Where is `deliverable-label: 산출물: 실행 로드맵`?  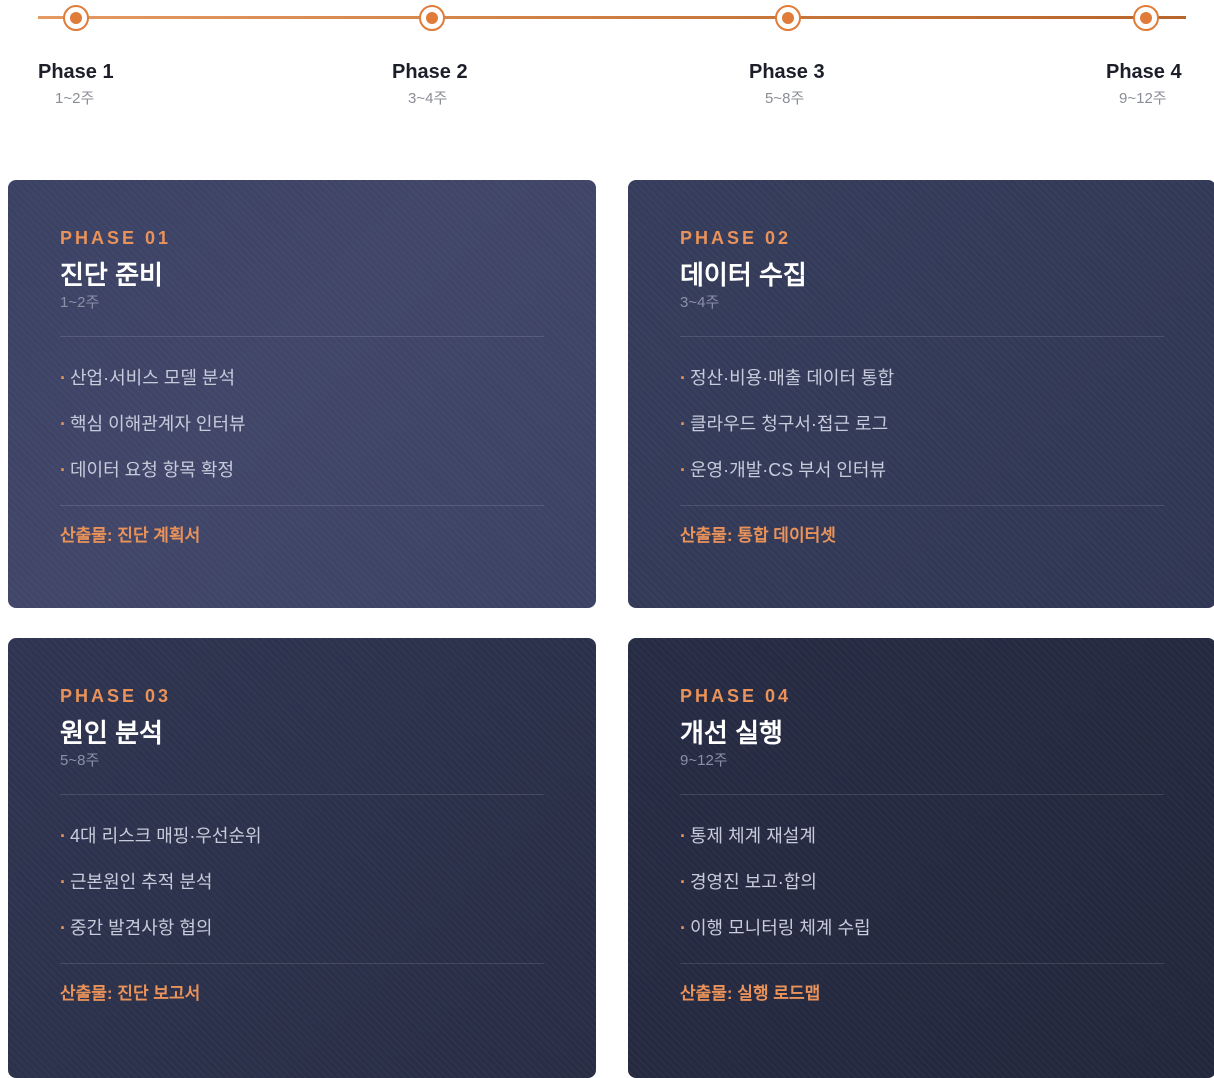
deliverable-label: 산출물: 실행 로드맵 is located at coordinates (750, 993).